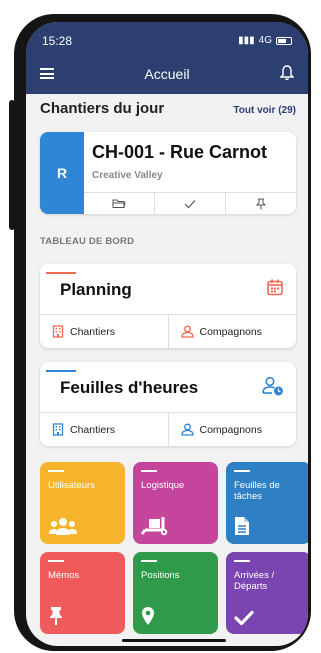  I want to click on planning-compagnons-link: Compagnons, so click(233, 331).